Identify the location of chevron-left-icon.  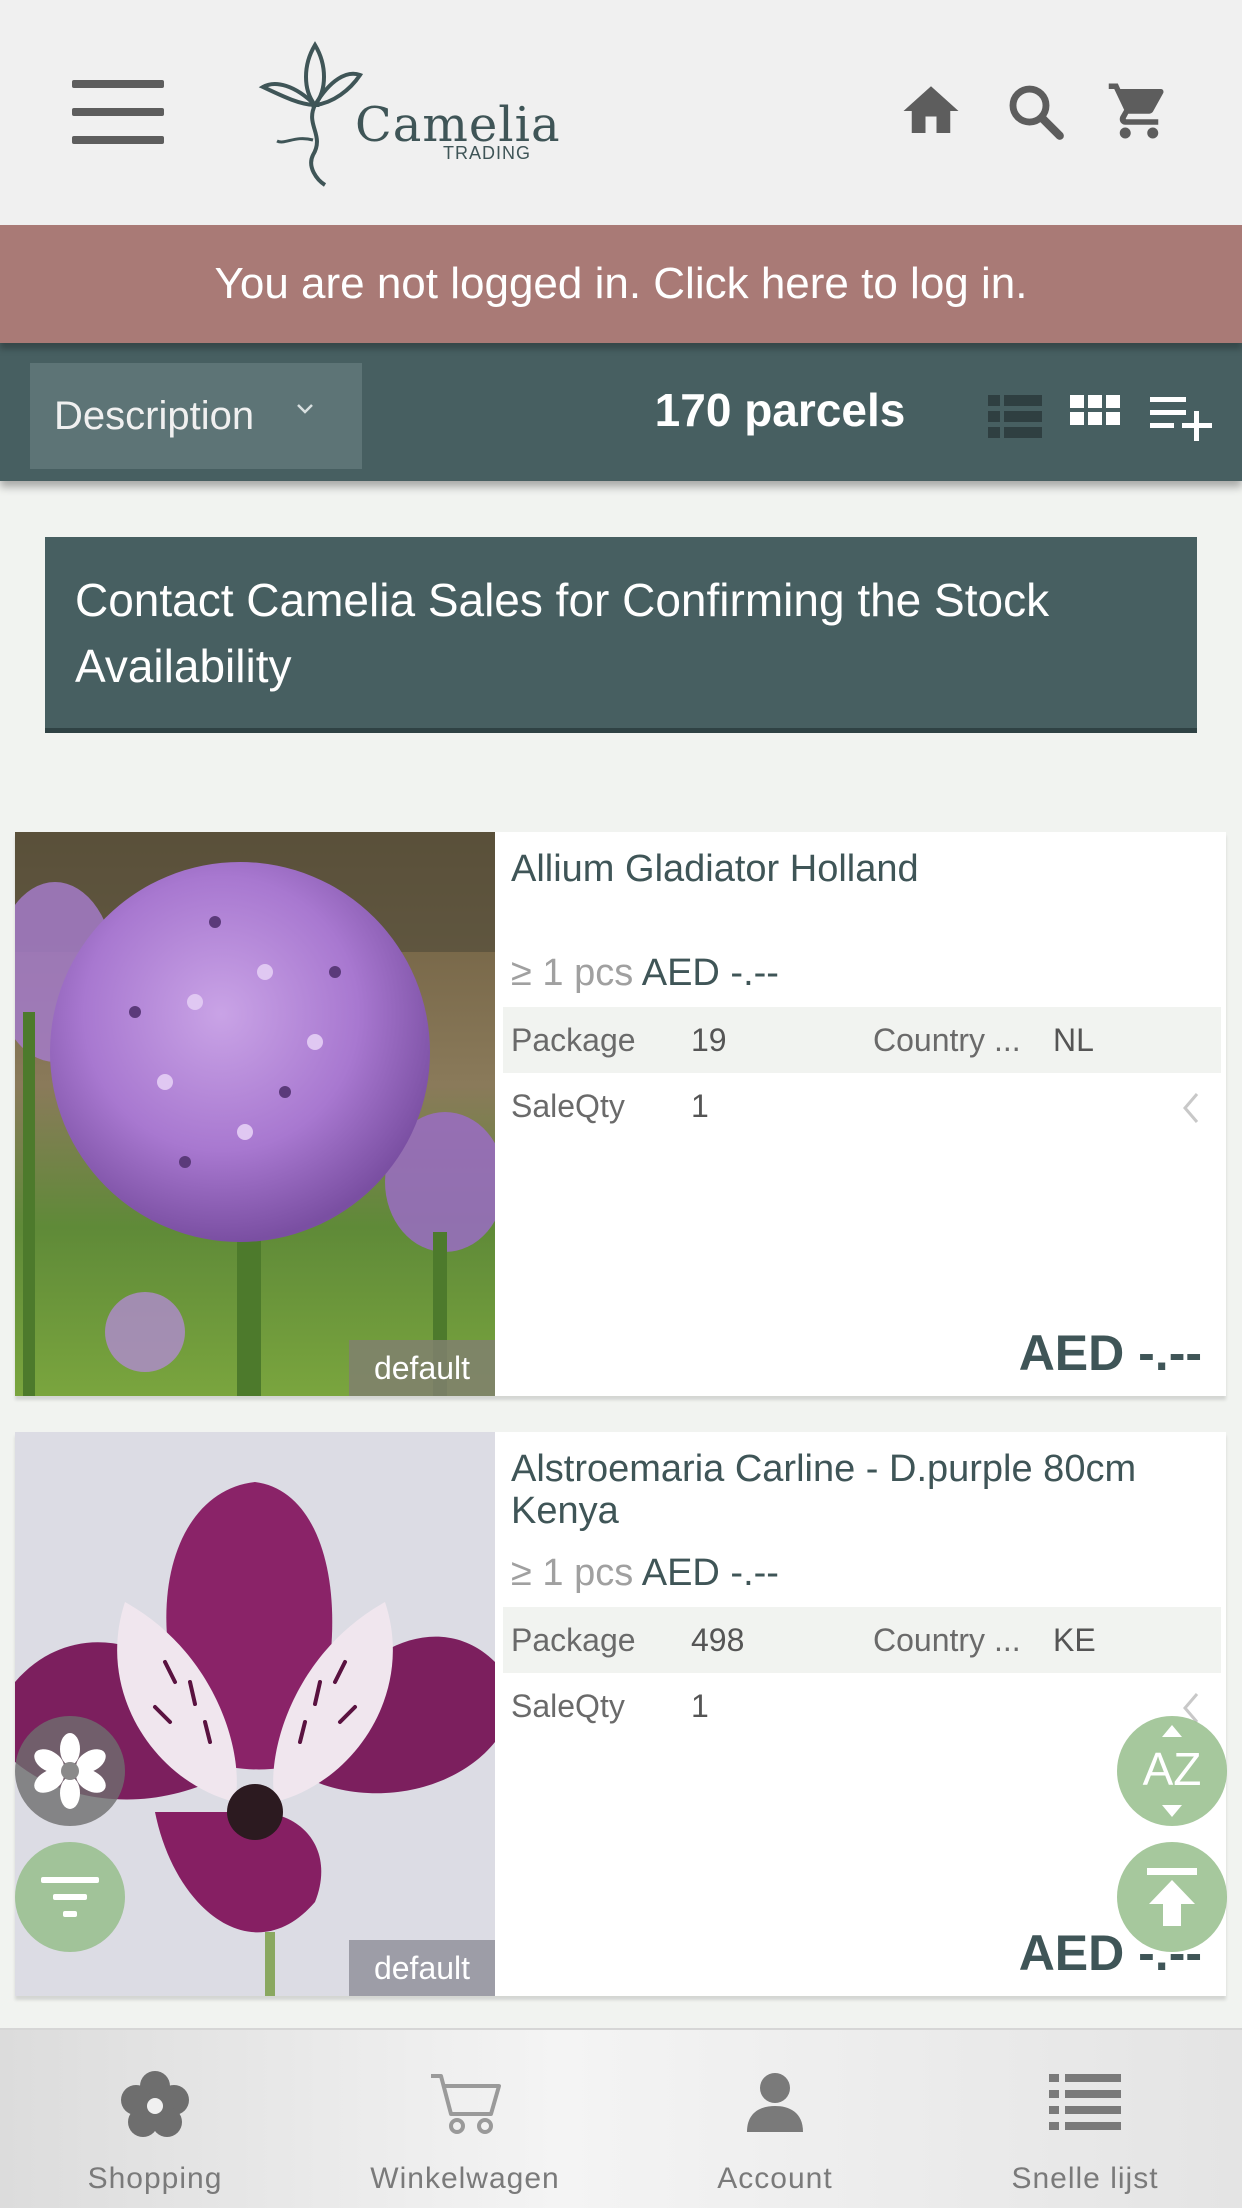
(1191, 1108).